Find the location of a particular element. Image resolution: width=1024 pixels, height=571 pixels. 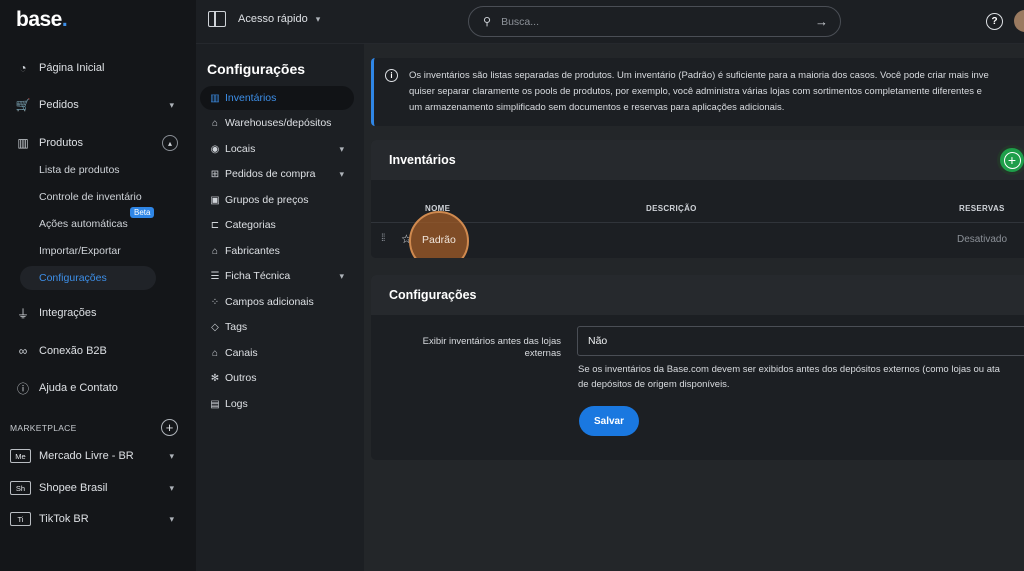

table-row: ⁞⁞ ☆ Padrão Desativado is located at coordinates (697, 234).